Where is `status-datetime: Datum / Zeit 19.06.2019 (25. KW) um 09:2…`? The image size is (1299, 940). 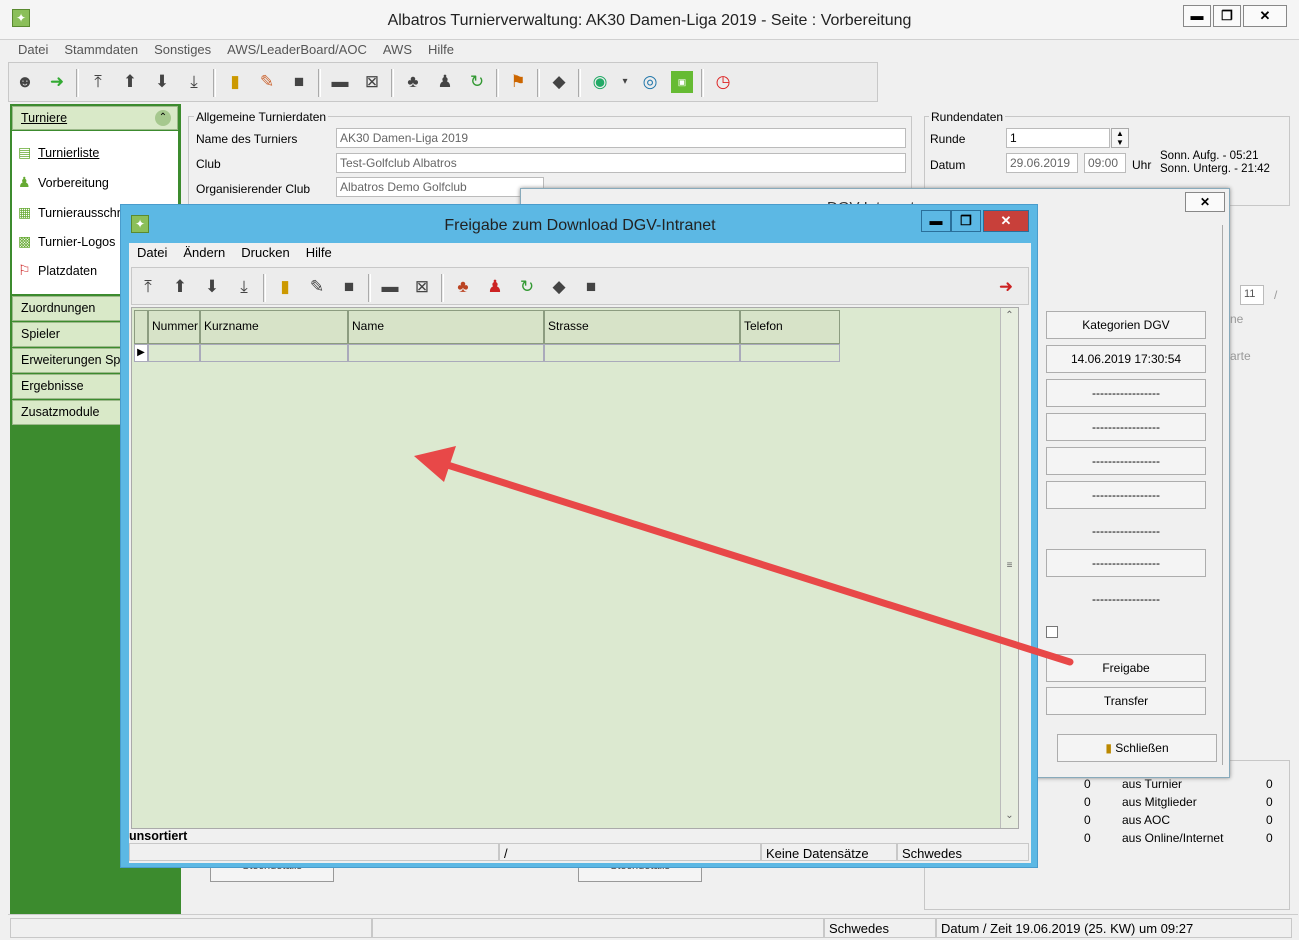
status-datetime: Datum / Zeit 19.06.2019 (25. KW) um 09:2… is located at coordinates (1114, 928).